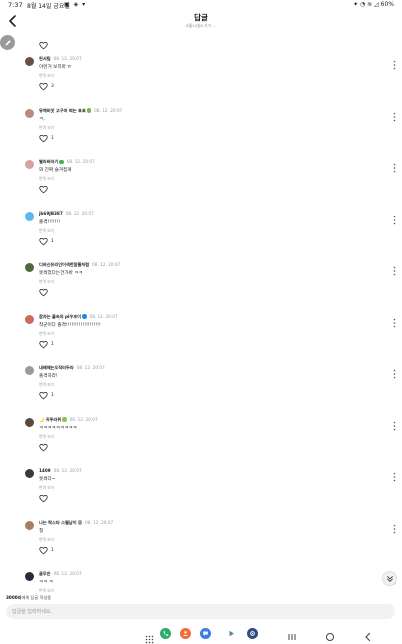  What do you see at coordinates (45, 573) in the screenshot?
I see `comment-username: 골무은` at bounding box center [45, 573].